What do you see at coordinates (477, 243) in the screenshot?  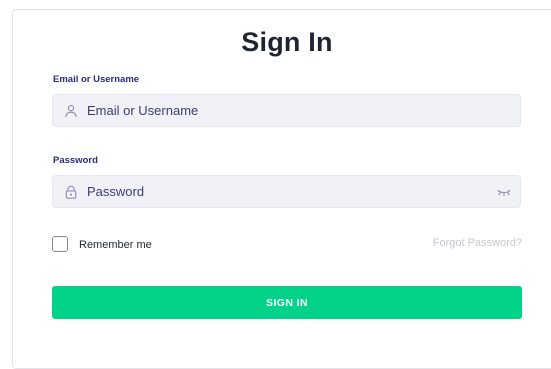 I see `forgot-password-link: Forgot Password?` at bounding box center [477, 243].